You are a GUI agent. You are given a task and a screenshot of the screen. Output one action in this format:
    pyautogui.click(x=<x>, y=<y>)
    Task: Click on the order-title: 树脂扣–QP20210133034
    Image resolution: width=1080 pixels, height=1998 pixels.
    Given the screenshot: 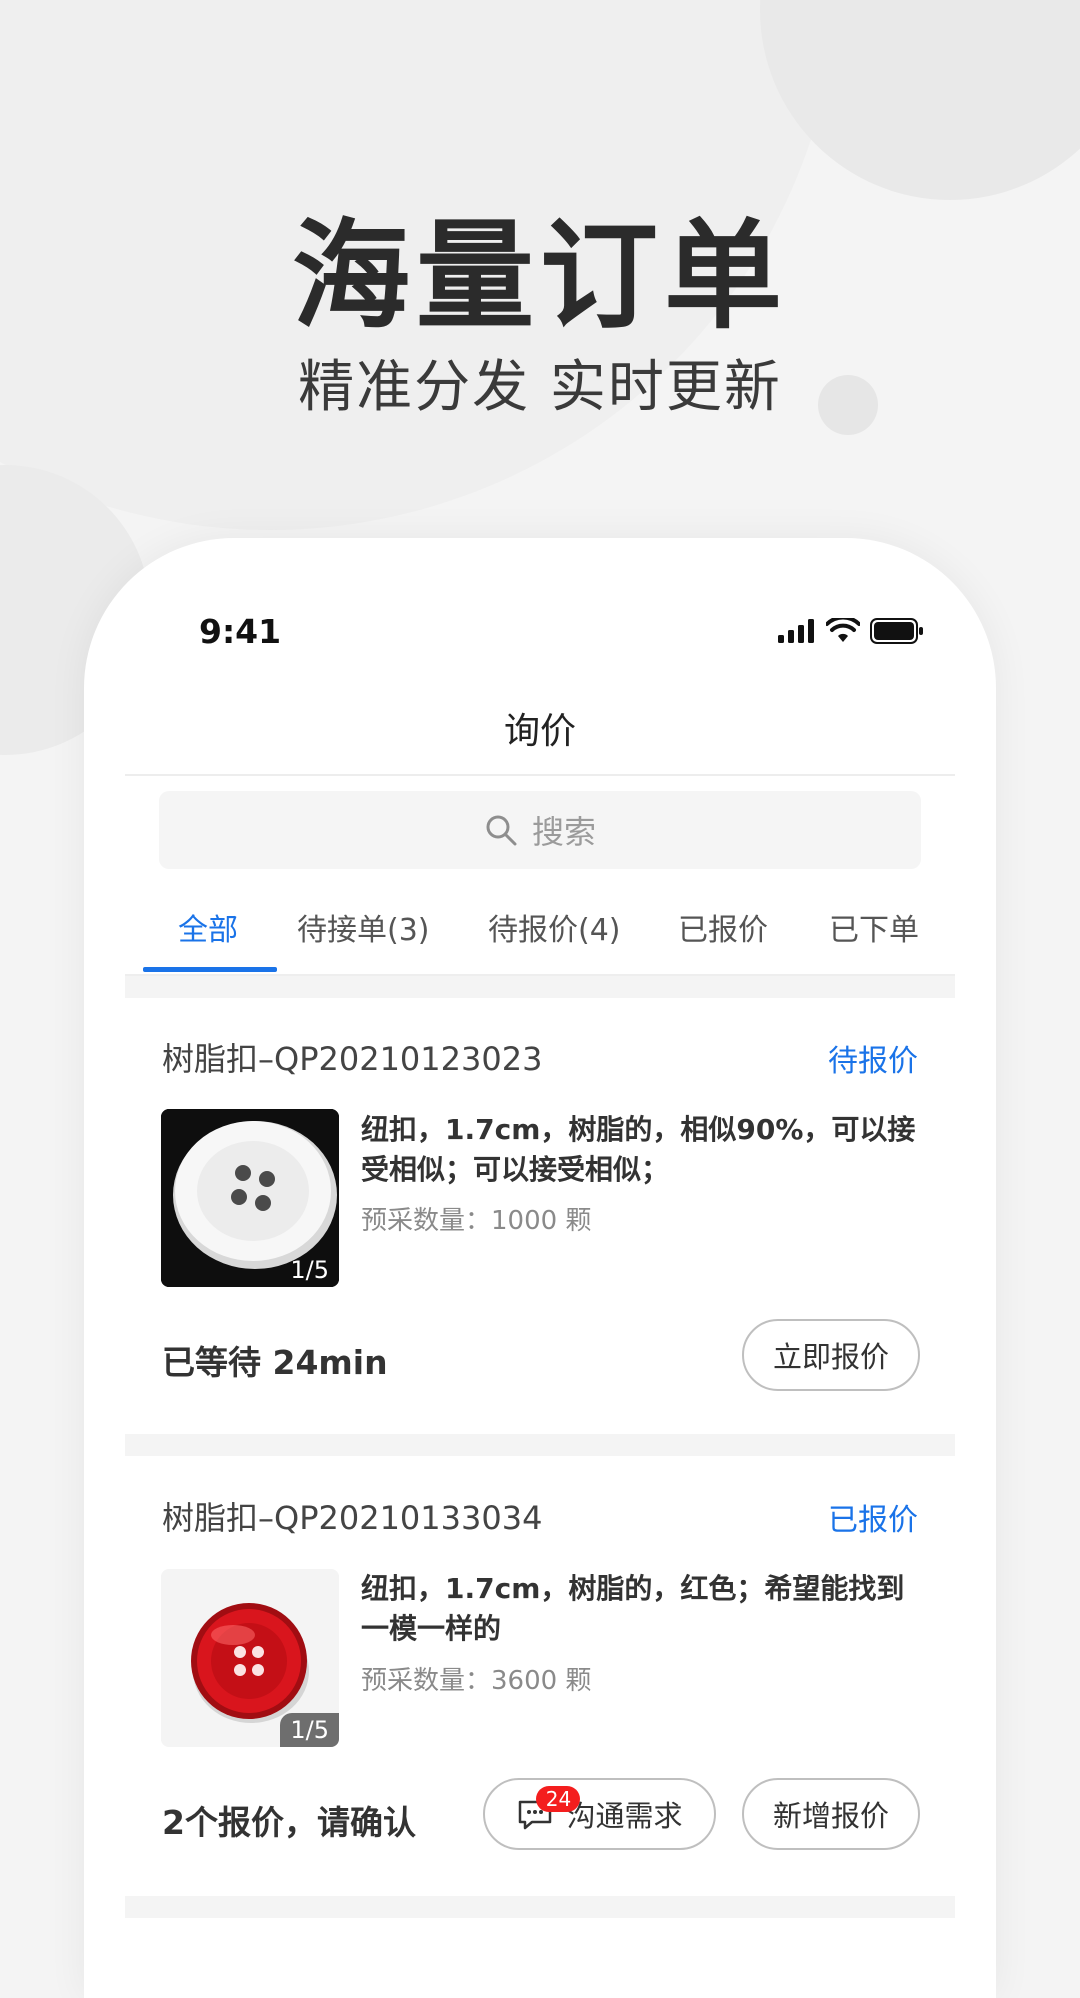 What is the action you would take?
    pyautogui.click(x=352, y=1518)
    